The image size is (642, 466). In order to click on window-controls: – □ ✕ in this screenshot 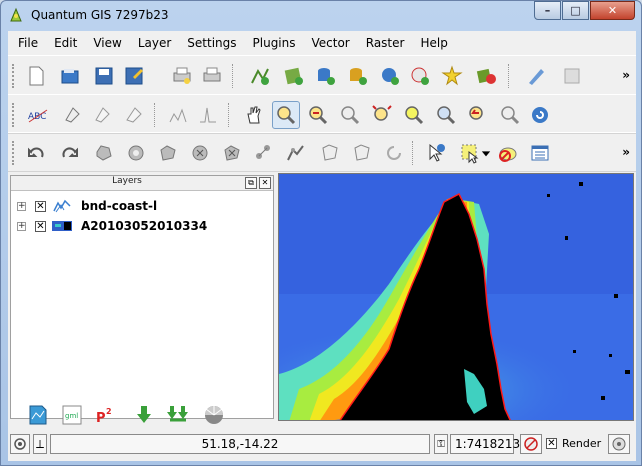, I will do `click(584, 10)`.